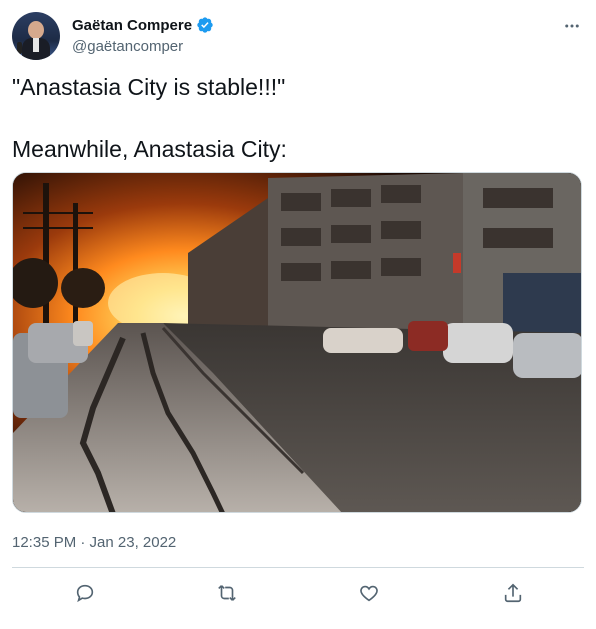  I want to click on author-handle: @gaëtancomper, so click(127, 46).